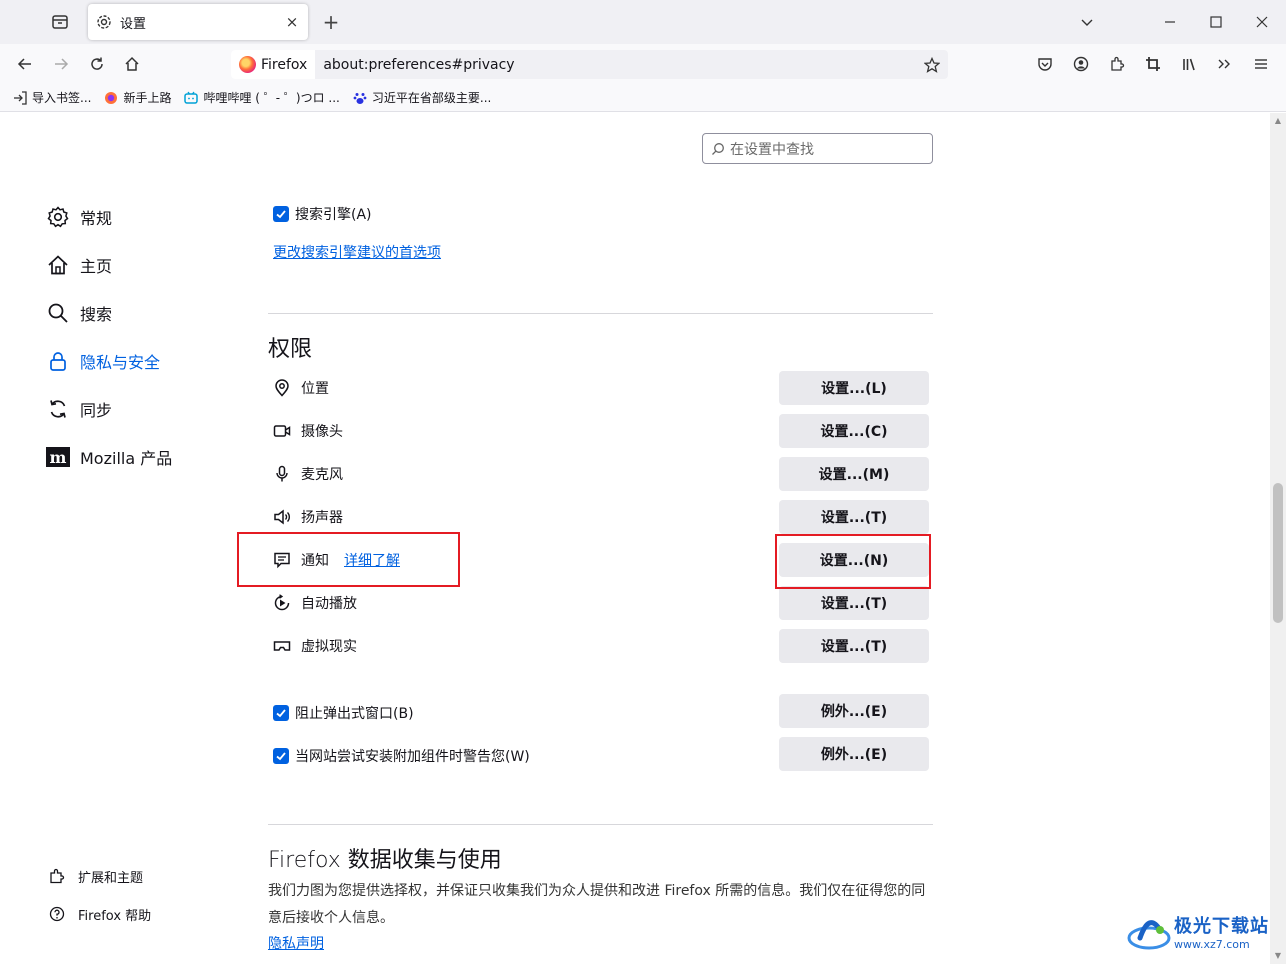  What do you see at coordinates (1278, 553) in the screenshot?
I see `scroll-thumb` at bounding box center [1278, 553].